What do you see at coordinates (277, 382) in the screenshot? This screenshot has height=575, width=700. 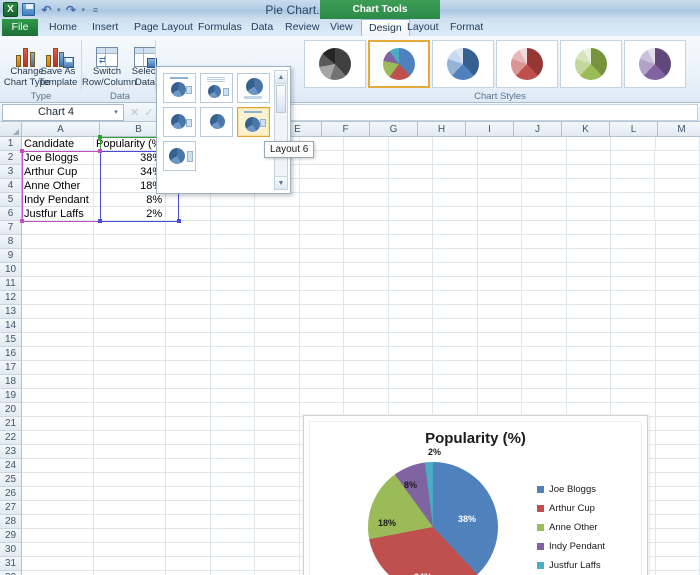 I see `cell-E18` at bounding box center [277, 382].